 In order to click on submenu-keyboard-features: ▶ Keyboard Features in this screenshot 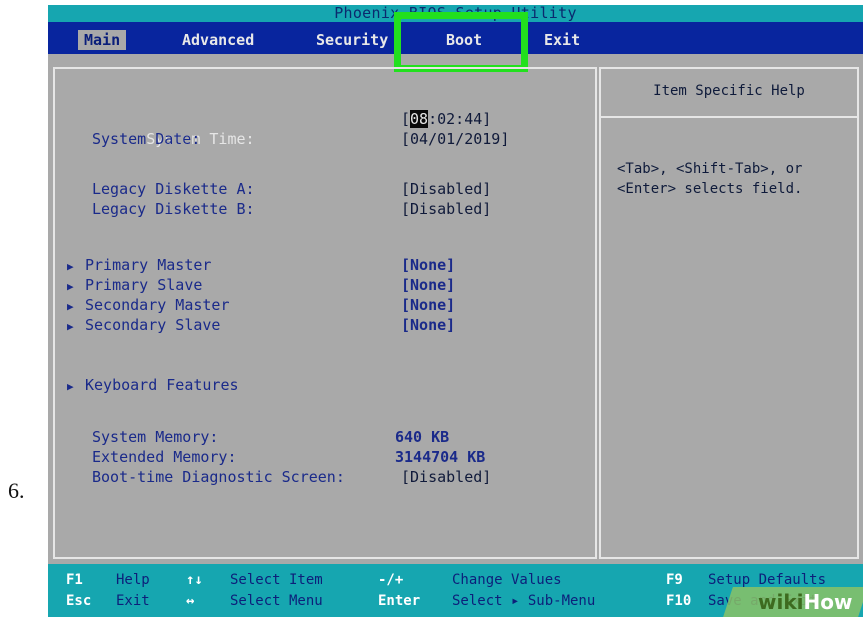, I will do `click(153, 385)`.